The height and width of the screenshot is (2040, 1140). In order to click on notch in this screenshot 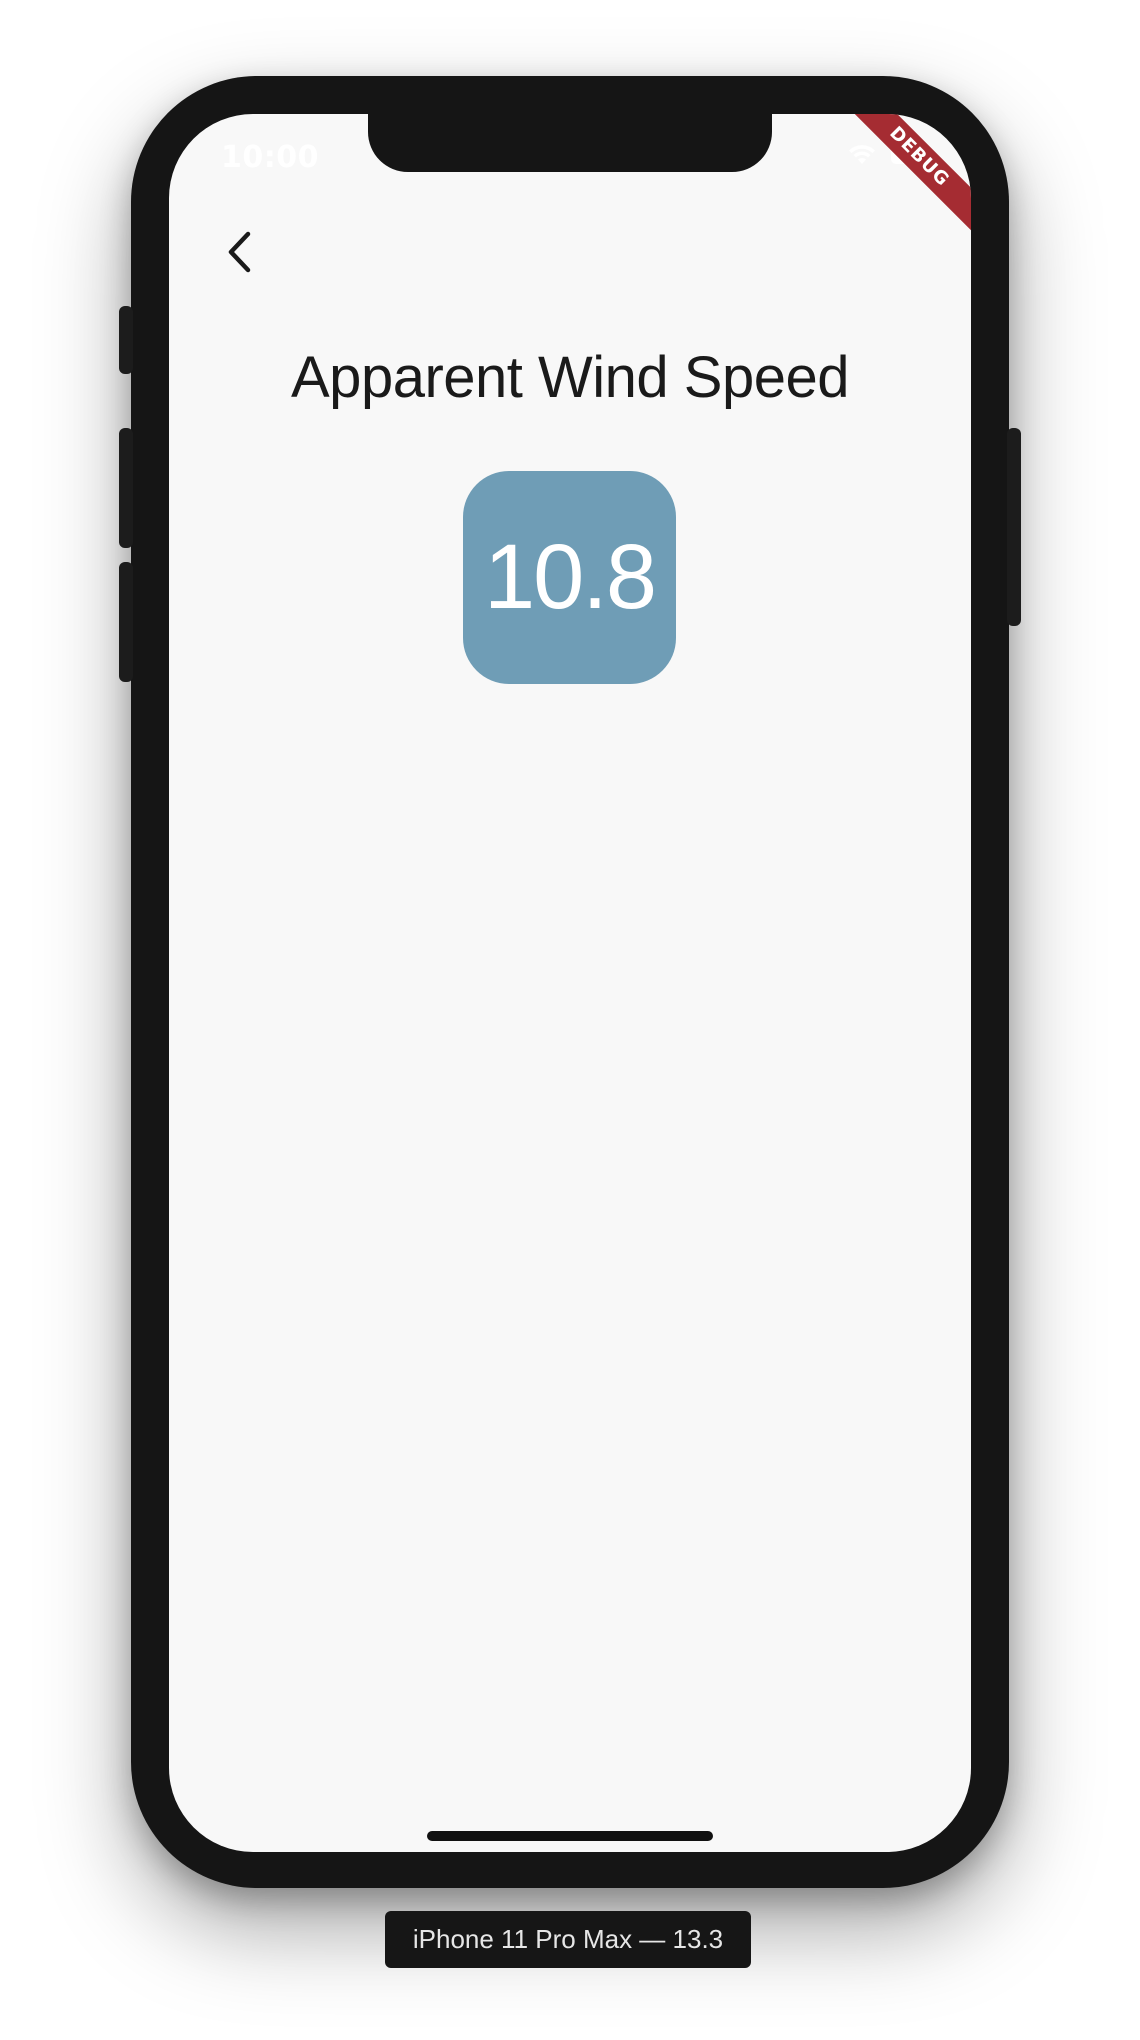, I will do `click(570, 143)`.